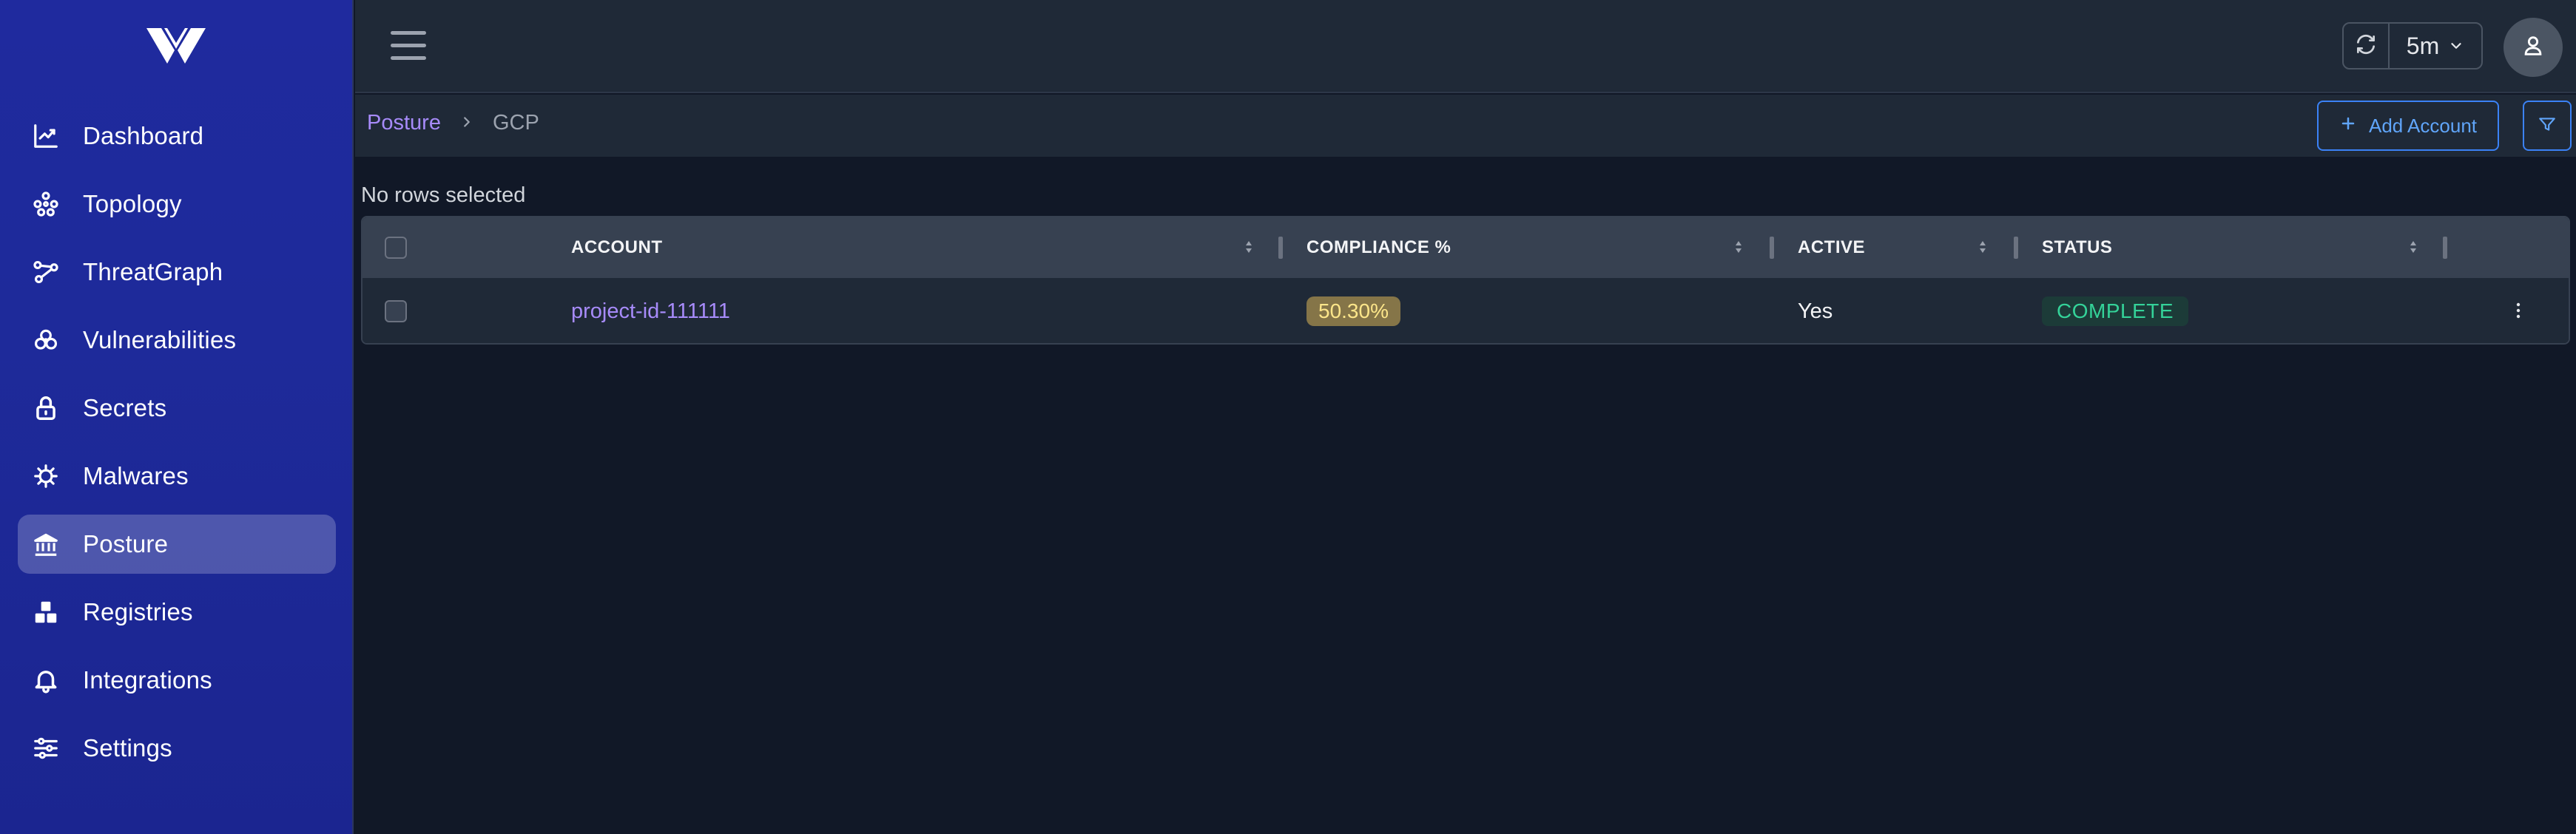 The height and width of the screenshot is (834, 2576). I want to click on bell-icon, so click(46, 680).